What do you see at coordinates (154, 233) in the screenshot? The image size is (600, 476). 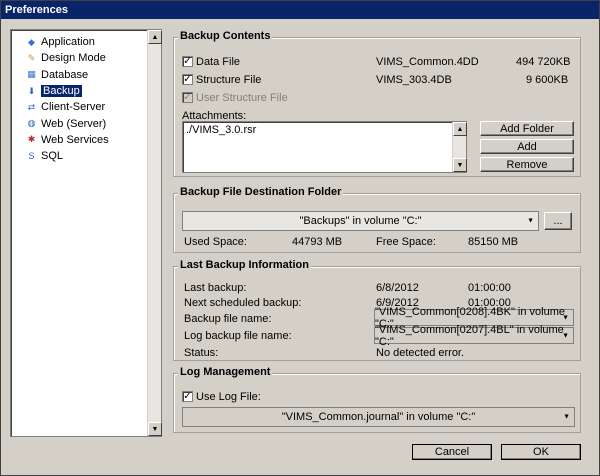 I see `sidebar-scrollbar: ▲ ▼` at bounding box center [154, 233].